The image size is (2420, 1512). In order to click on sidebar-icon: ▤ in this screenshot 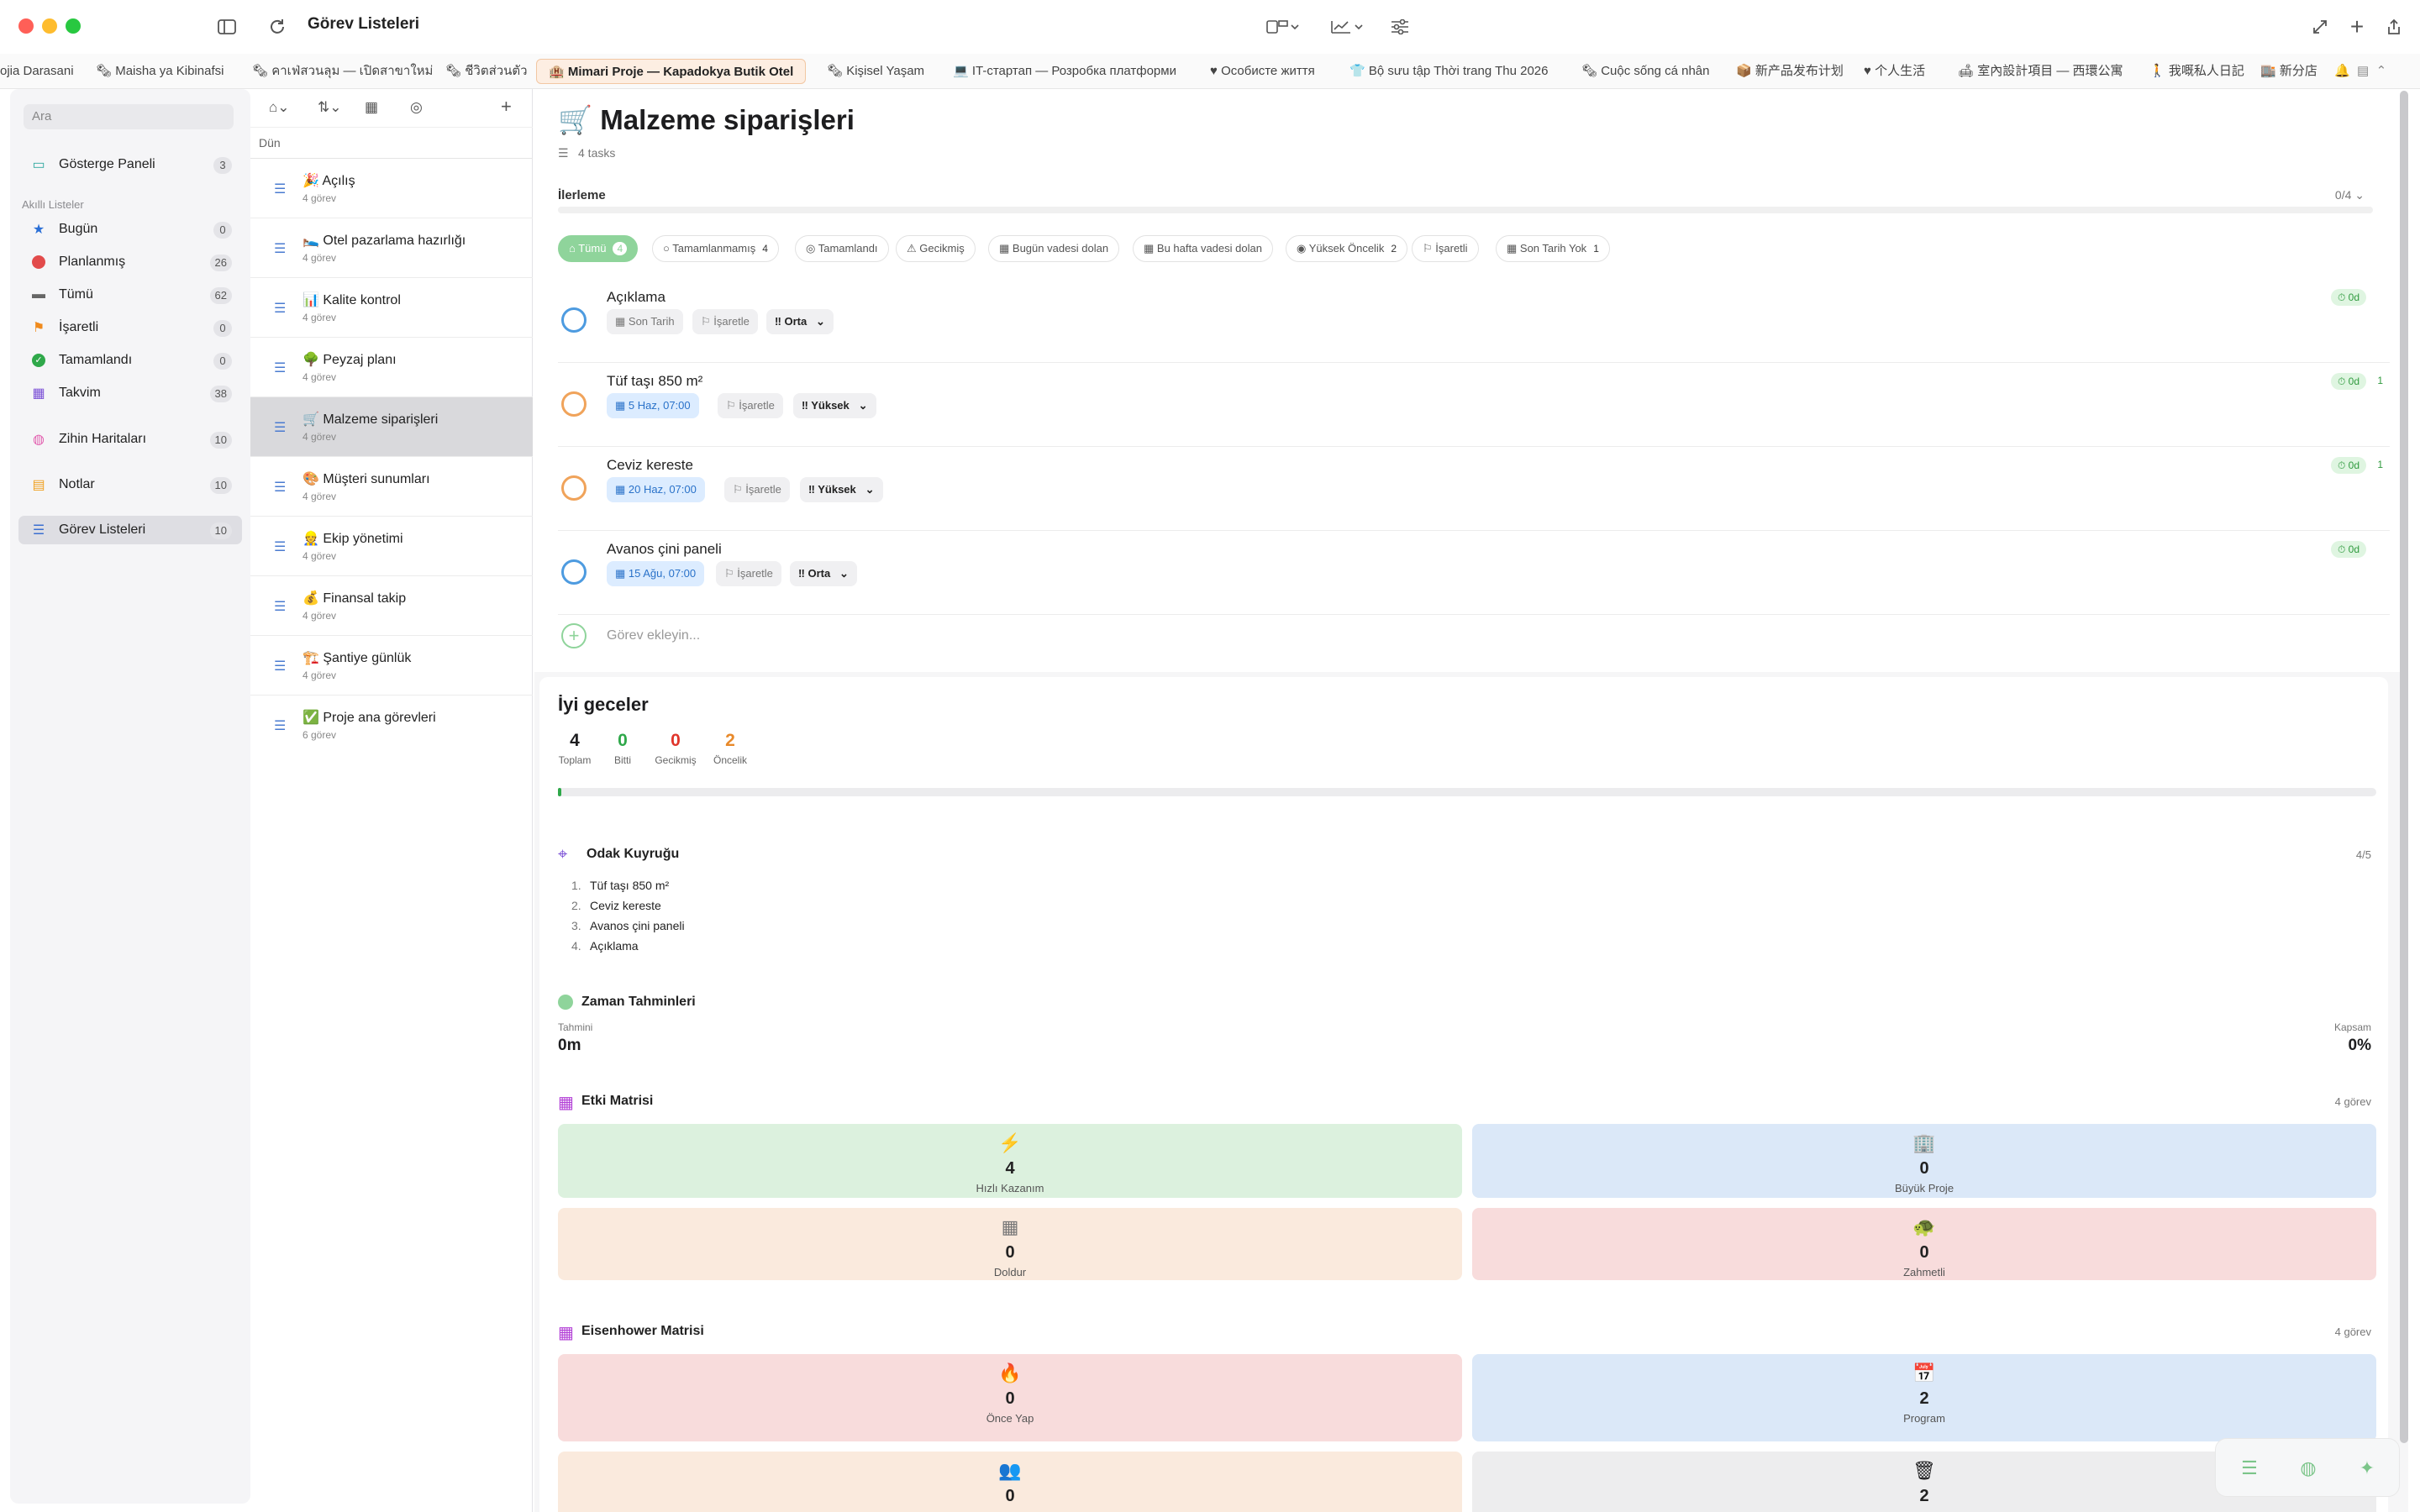, I will do `click(2363, 71)`.